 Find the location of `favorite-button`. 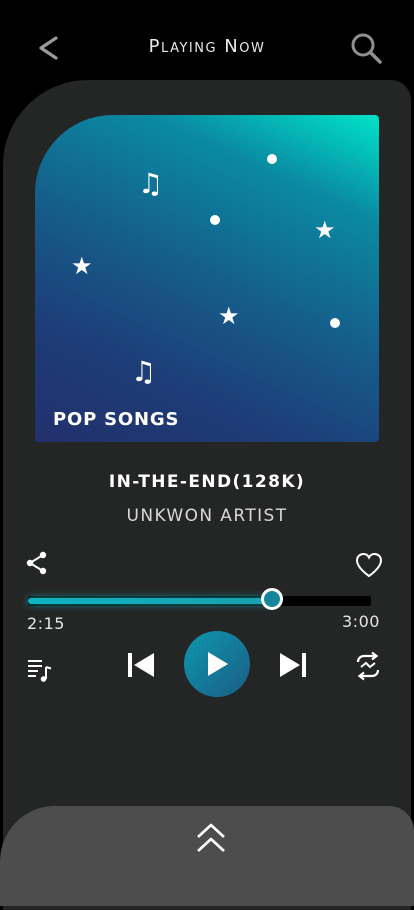

favorite-button is located at coordinates (369, 565).